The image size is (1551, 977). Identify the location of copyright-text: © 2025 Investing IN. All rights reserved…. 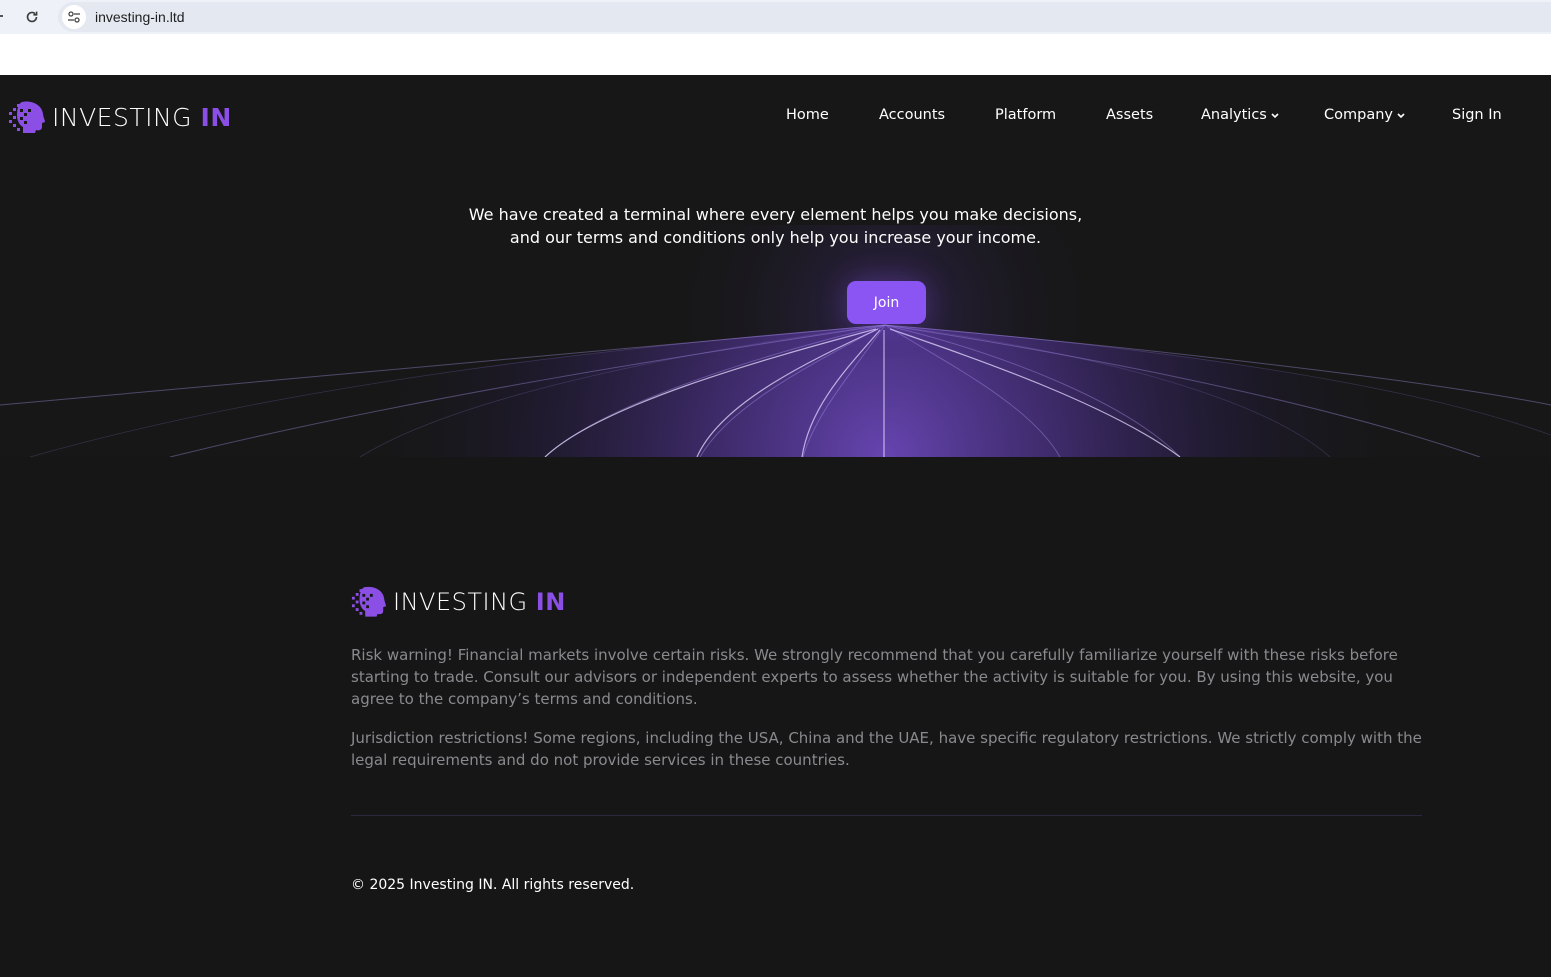
(493, 885).